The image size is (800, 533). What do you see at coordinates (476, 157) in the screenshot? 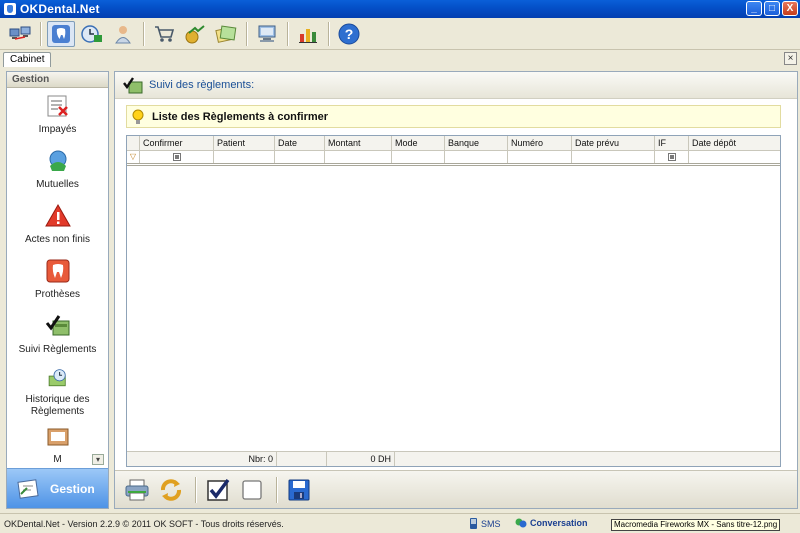
I see `filter-banque-cell` at bounding box center [476, 157].